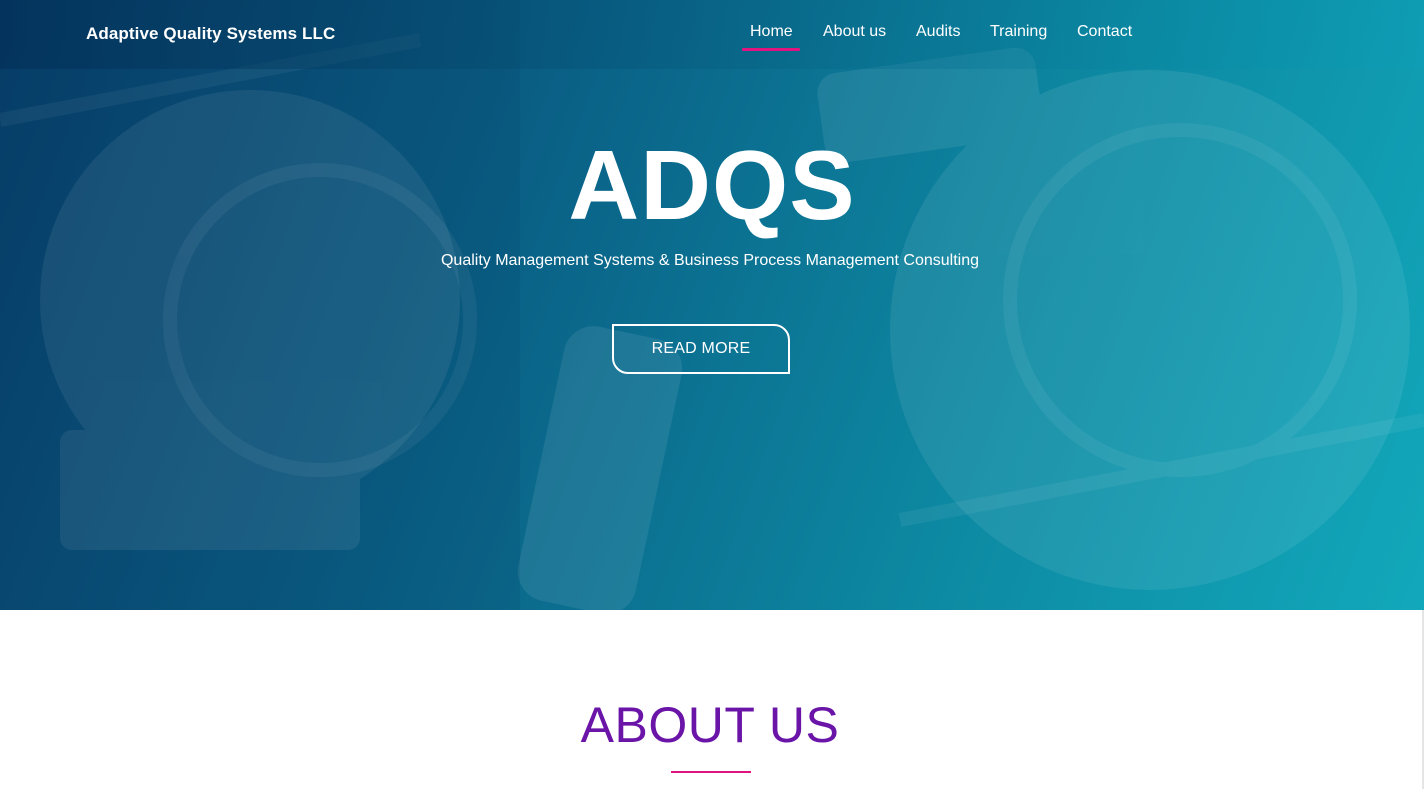 This screenshot has height=789, width=1424. Describe the element at coordinates (701, 349) in the screenshot. I see `read-more-button: READ MORE` at that location.